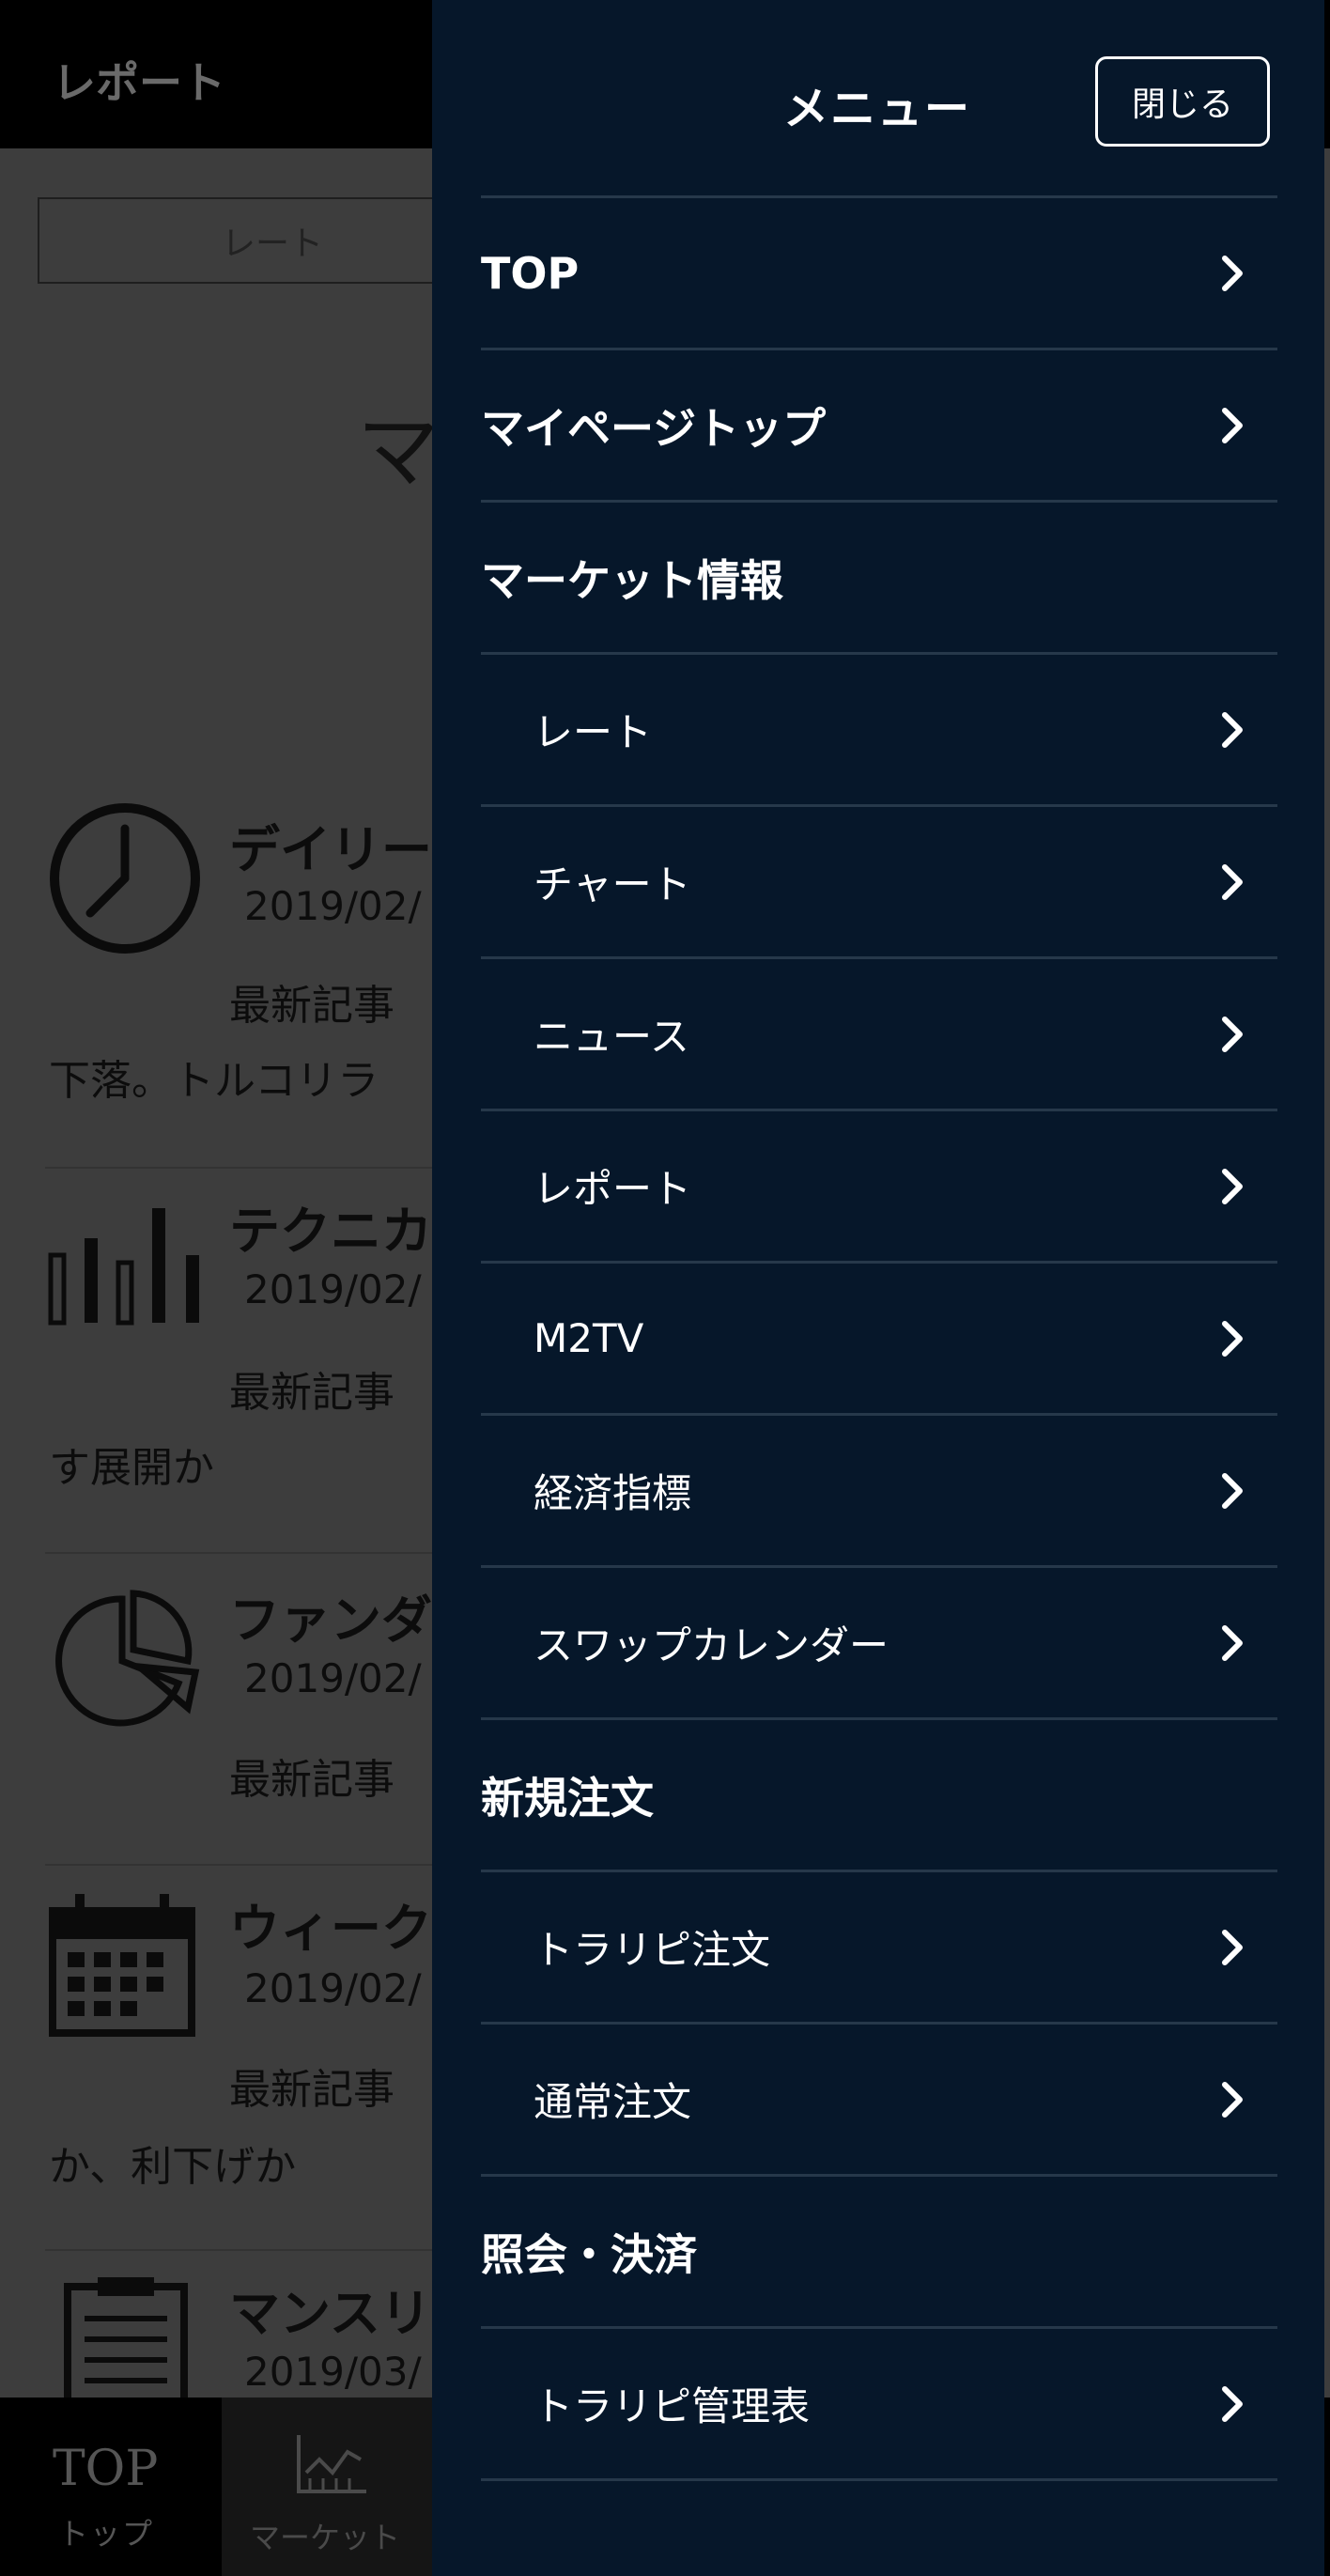 Image resolution: width=1330 pixels, height=2576 pixels. I want to click on menu-item-11: トラリピ注文, so click(879, 1946).